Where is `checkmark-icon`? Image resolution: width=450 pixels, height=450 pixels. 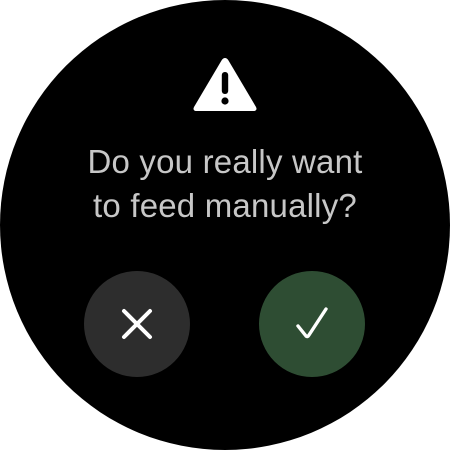 checkmark-icon is located at coordinates (312, 323).